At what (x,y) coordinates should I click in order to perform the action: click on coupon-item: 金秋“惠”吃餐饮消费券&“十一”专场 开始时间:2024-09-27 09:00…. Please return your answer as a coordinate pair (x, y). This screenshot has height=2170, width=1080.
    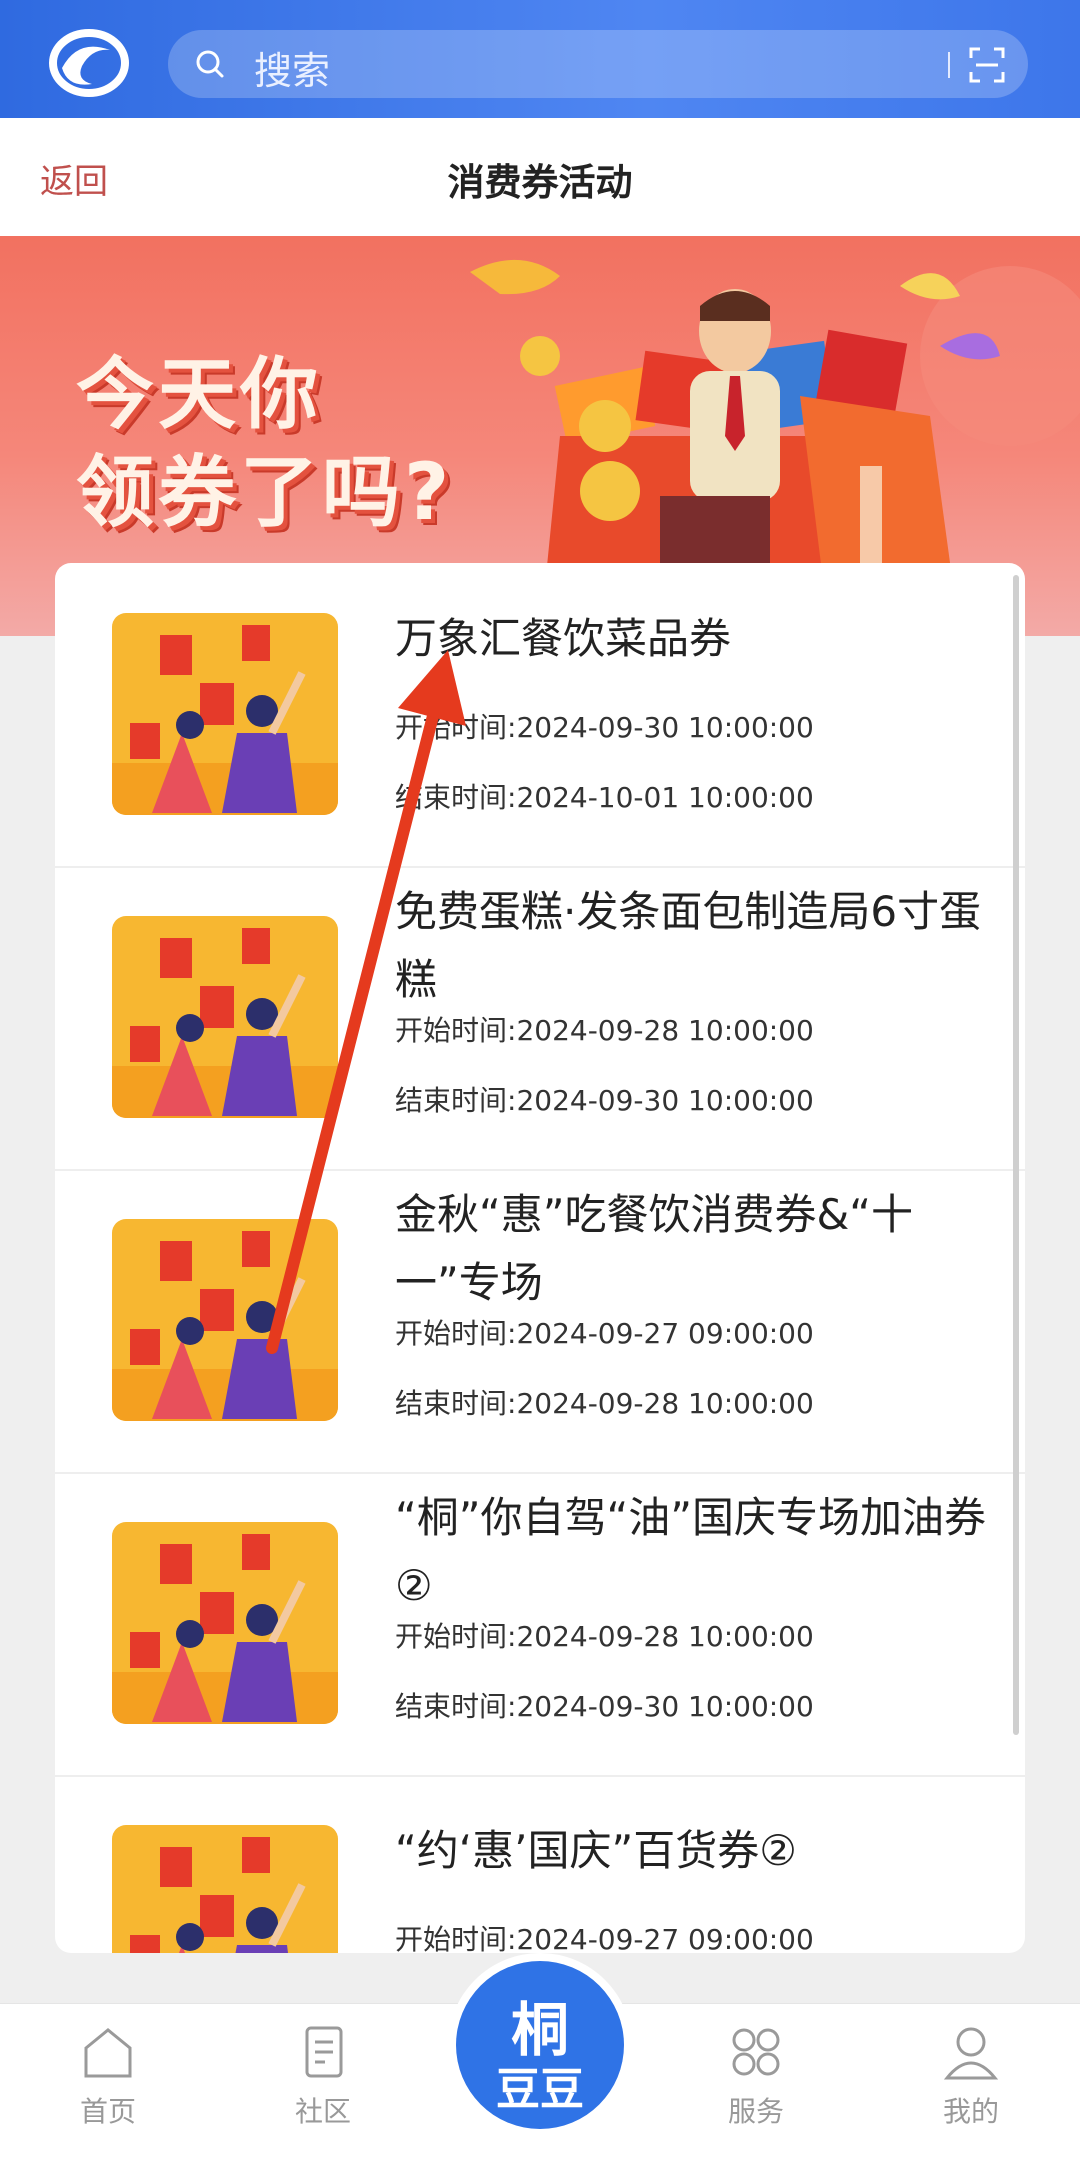
    Looking at the image, I should click on (540, 1321).